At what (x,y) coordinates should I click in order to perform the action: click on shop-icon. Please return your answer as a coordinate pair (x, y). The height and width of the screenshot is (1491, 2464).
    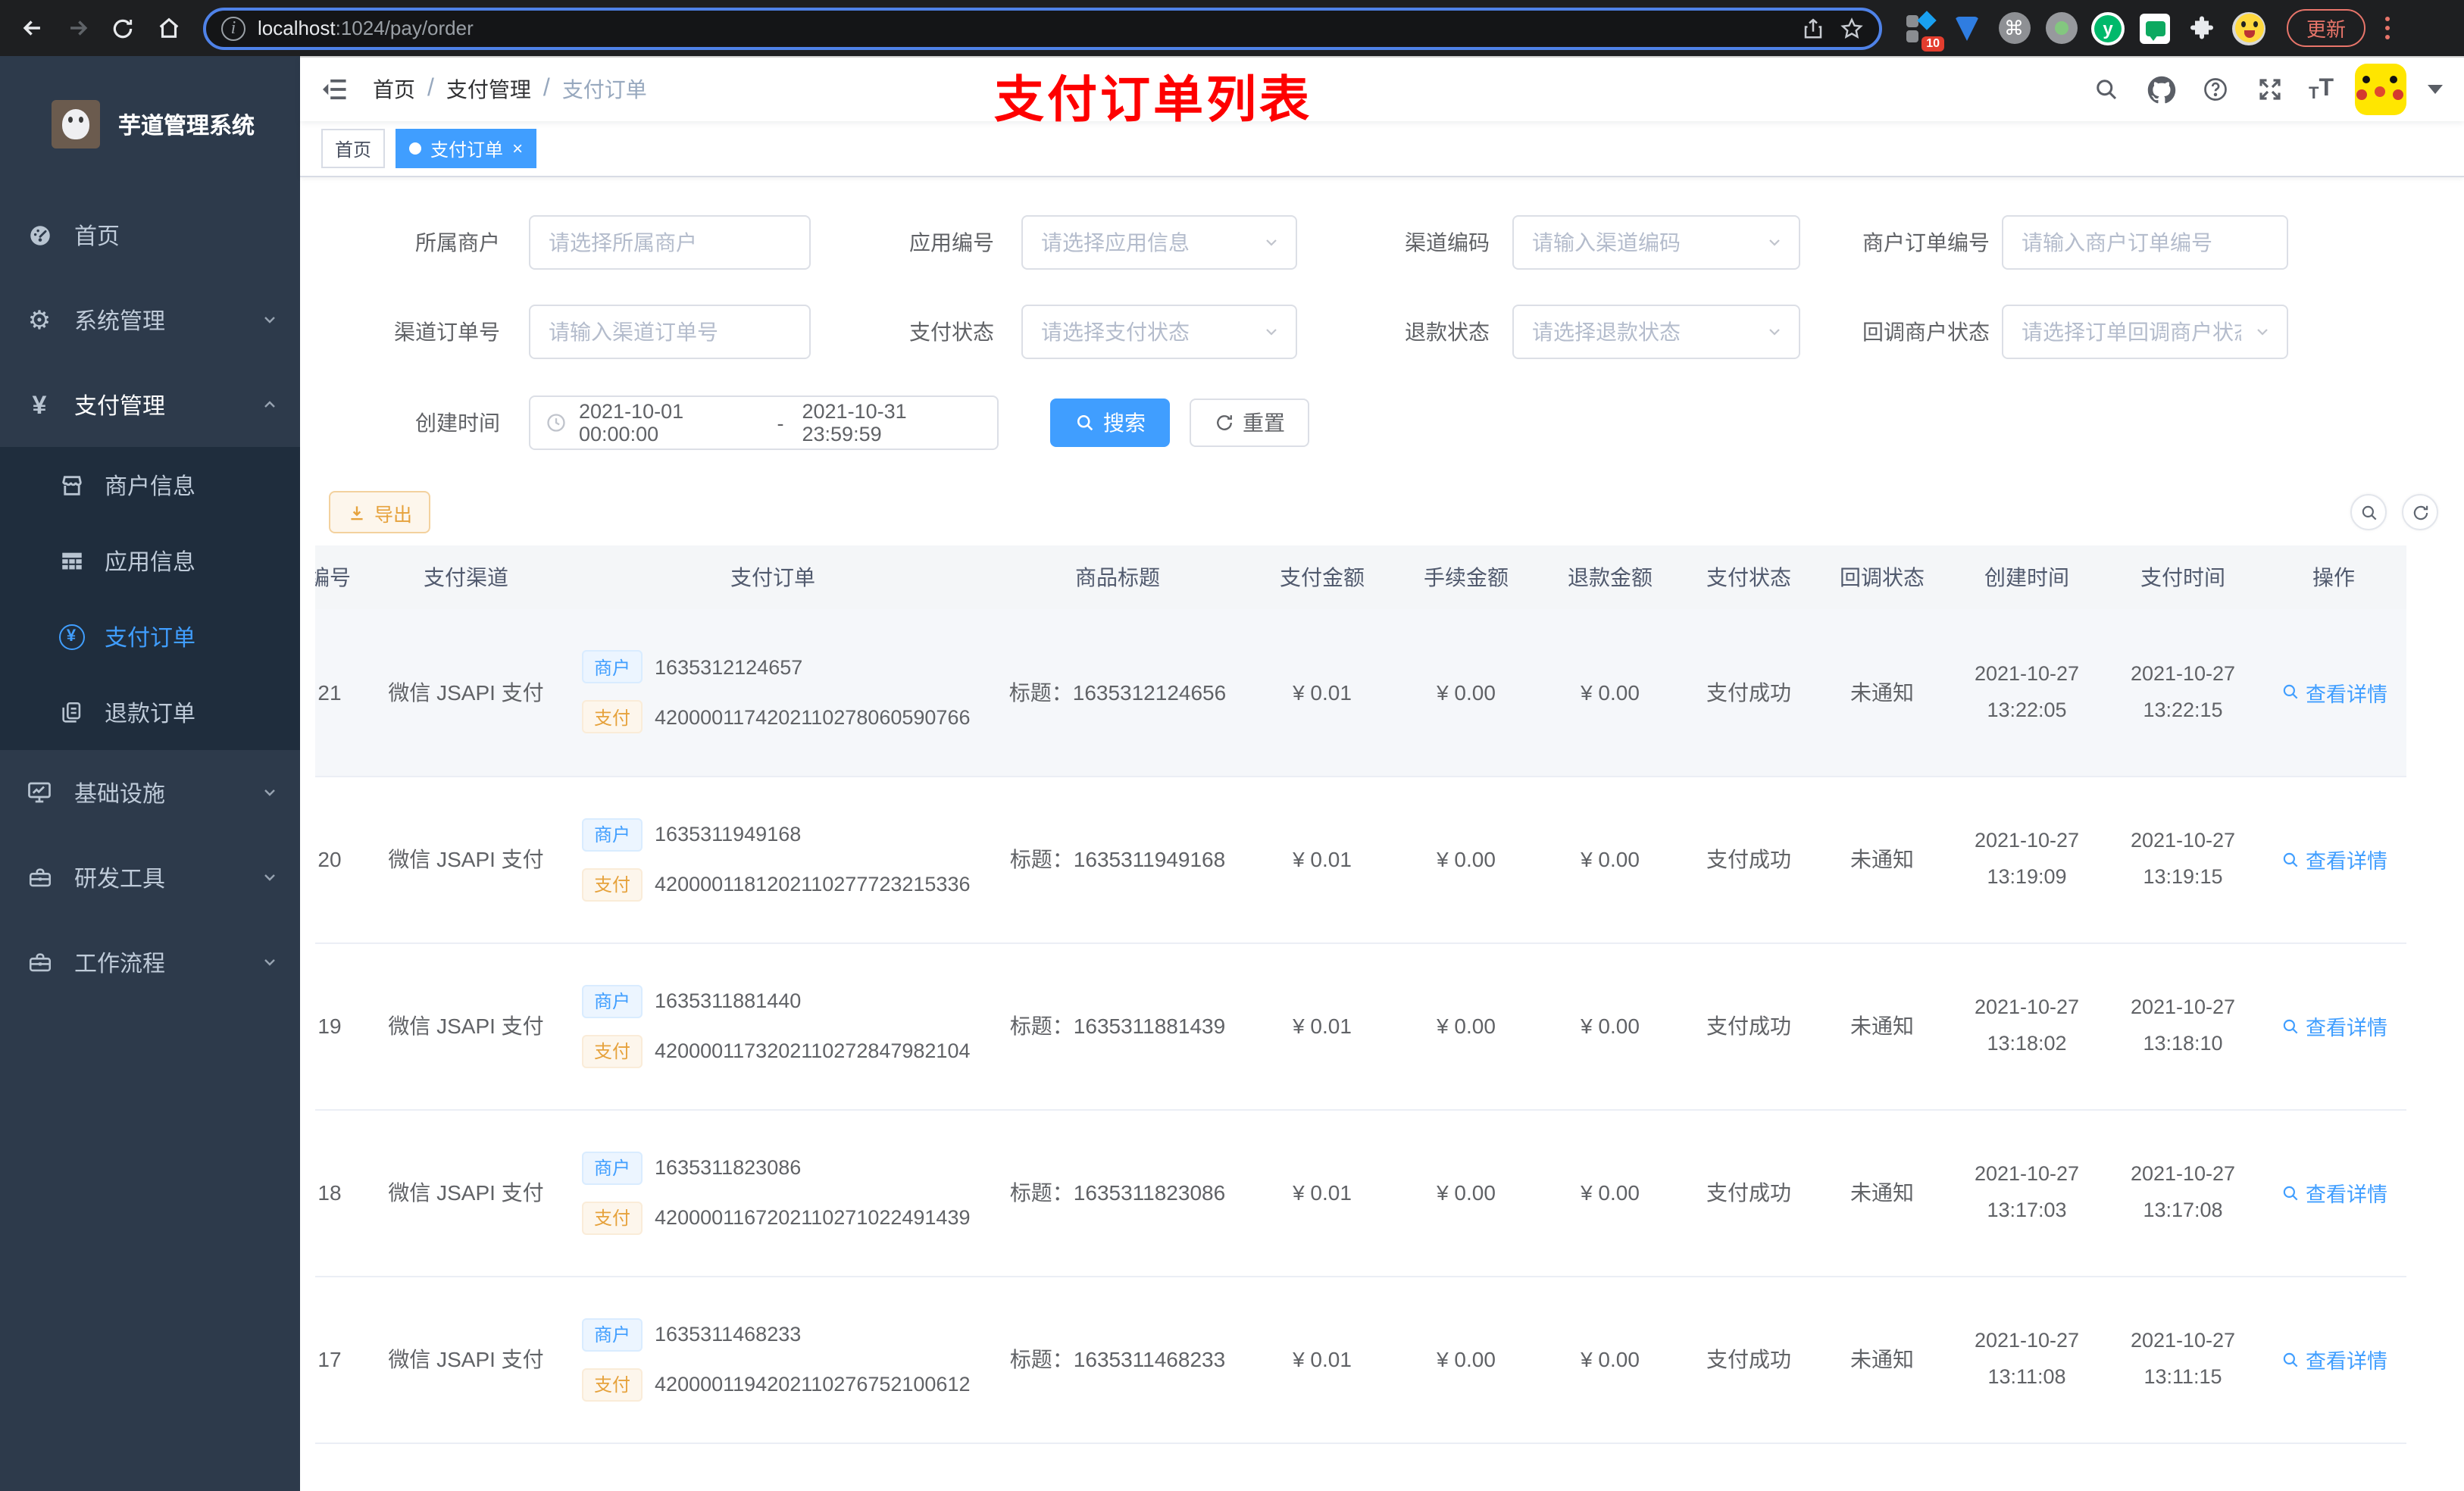
    Looking at the image, I should click on (71, 485).